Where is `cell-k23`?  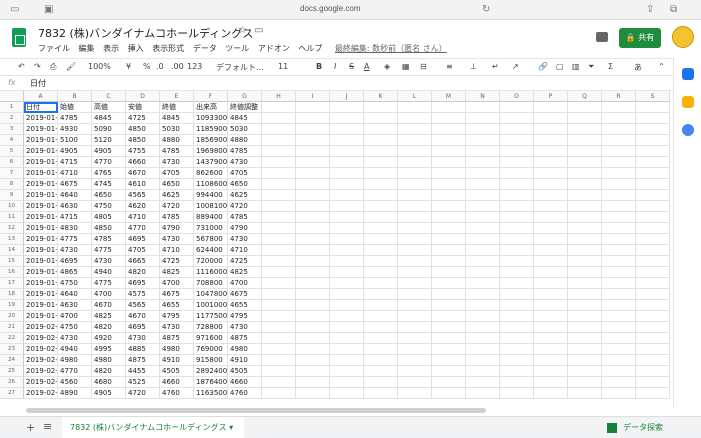 cell-k23 is located at coordinates (381, 349).